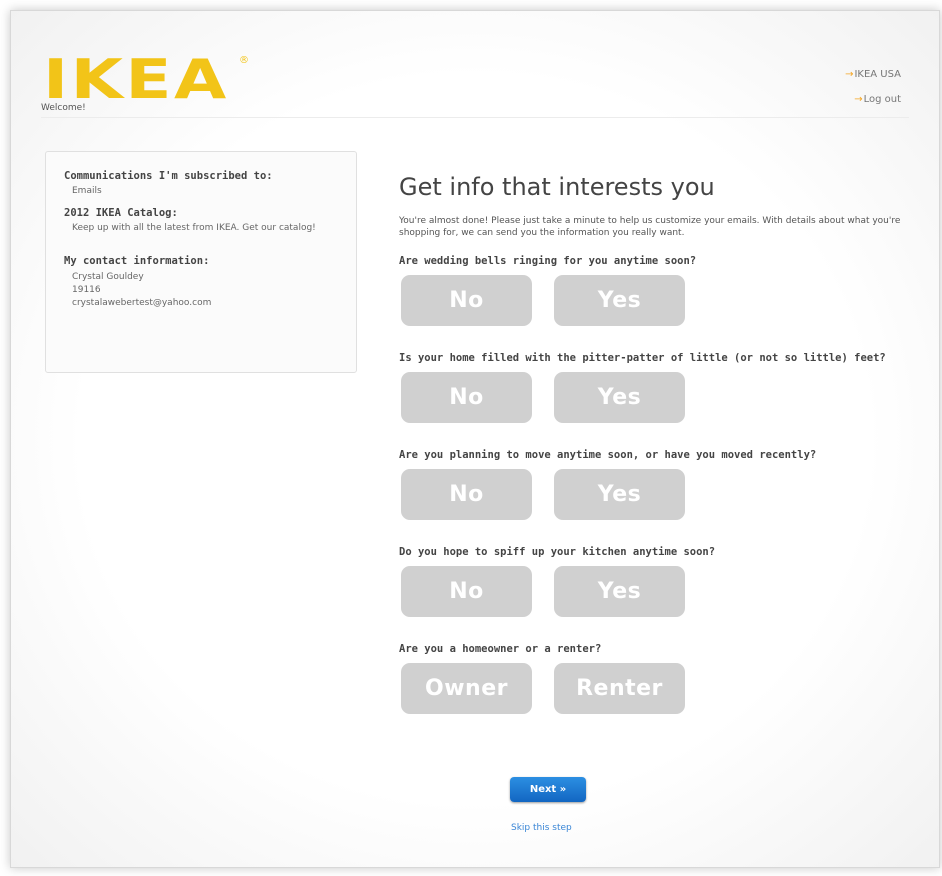  What do you see at coordinates (86, 290) in the screenshot?
I see `contact-zip: 19116` at bounding box center [86, 290].